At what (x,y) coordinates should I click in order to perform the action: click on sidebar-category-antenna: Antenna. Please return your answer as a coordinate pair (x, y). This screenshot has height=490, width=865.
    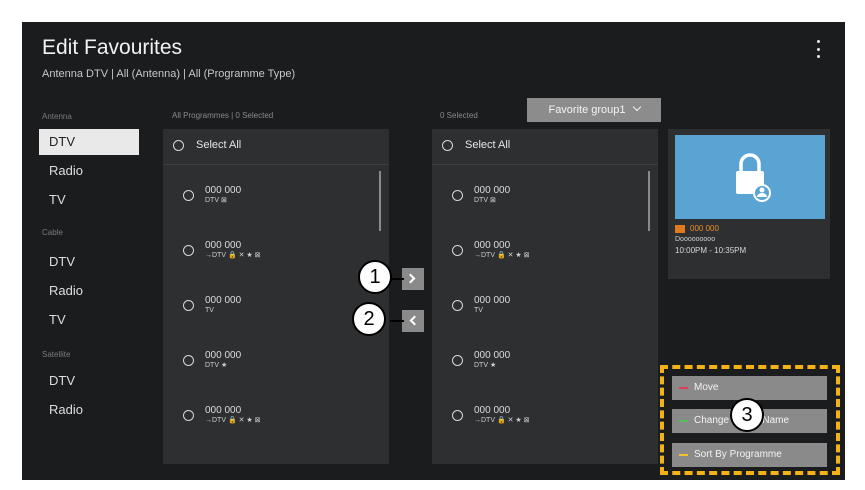
    Looking at the image, I should click on (57, 116).